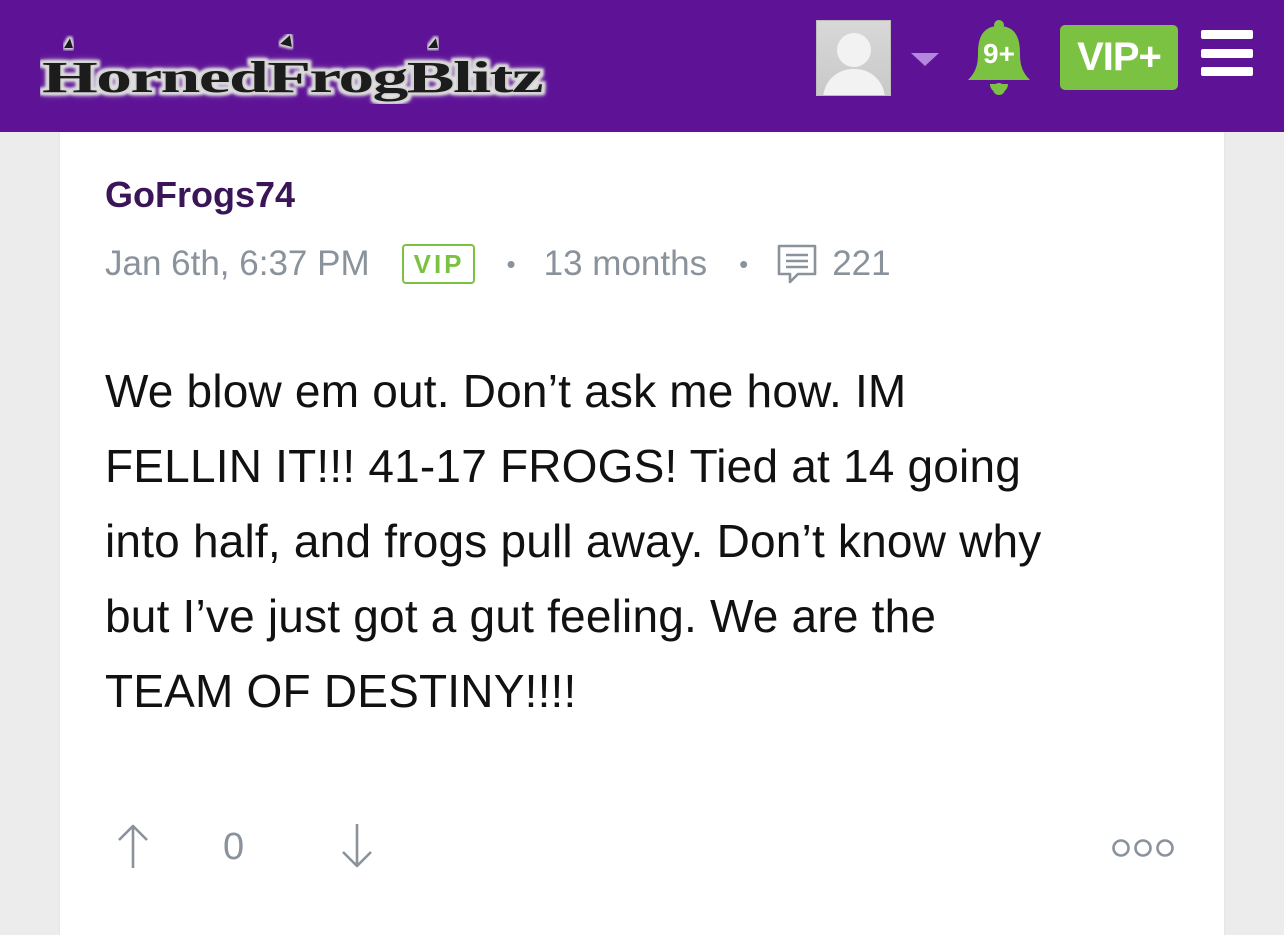 This screenshot has height=935, width=1284. I want to click on post-meta: Jan 6th, 6:37 PM VIP • 13 months • 221, so click(498, 264).